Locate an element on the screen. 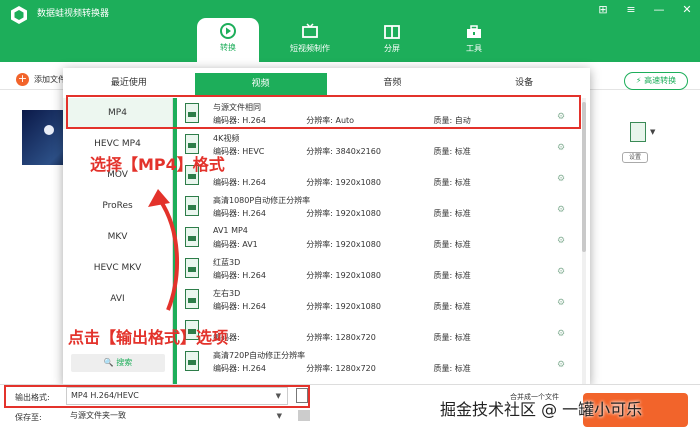  file-format-icon is located at coordinates (638, 132).